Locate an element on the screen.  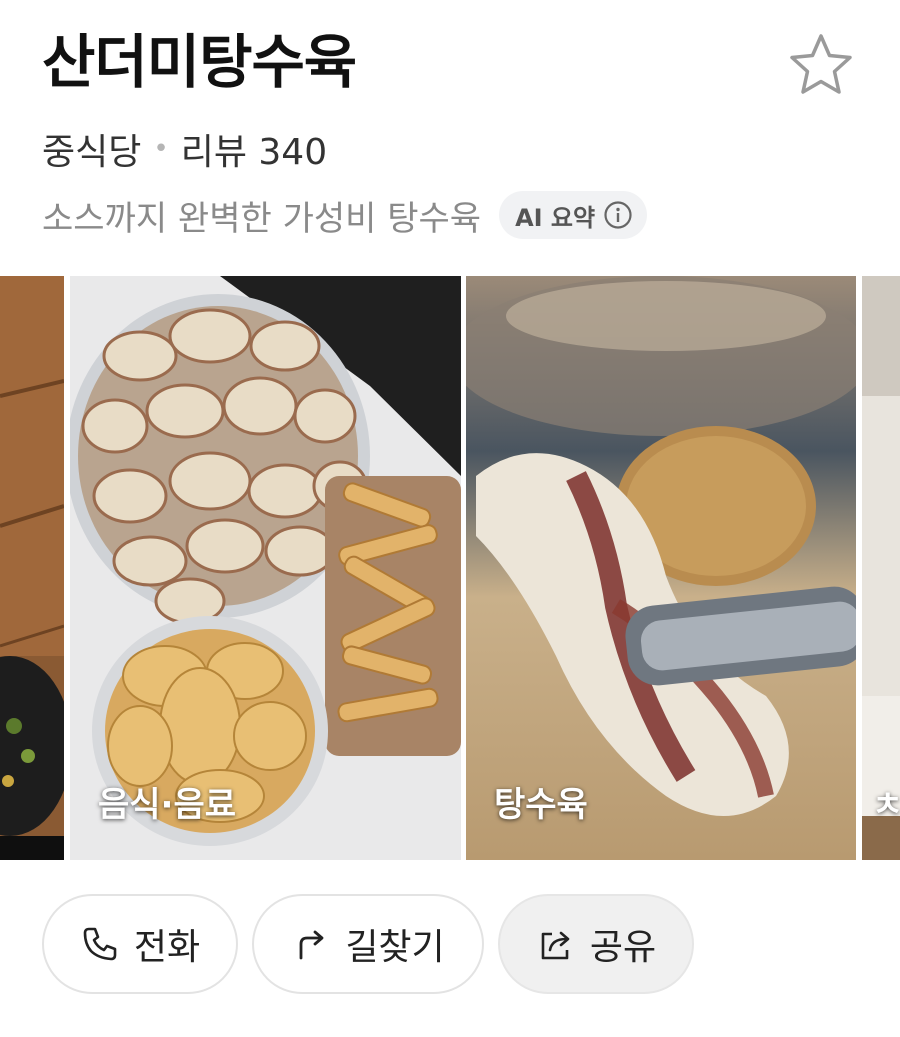
share-button: 공유 is located at coordinates (596, 944).